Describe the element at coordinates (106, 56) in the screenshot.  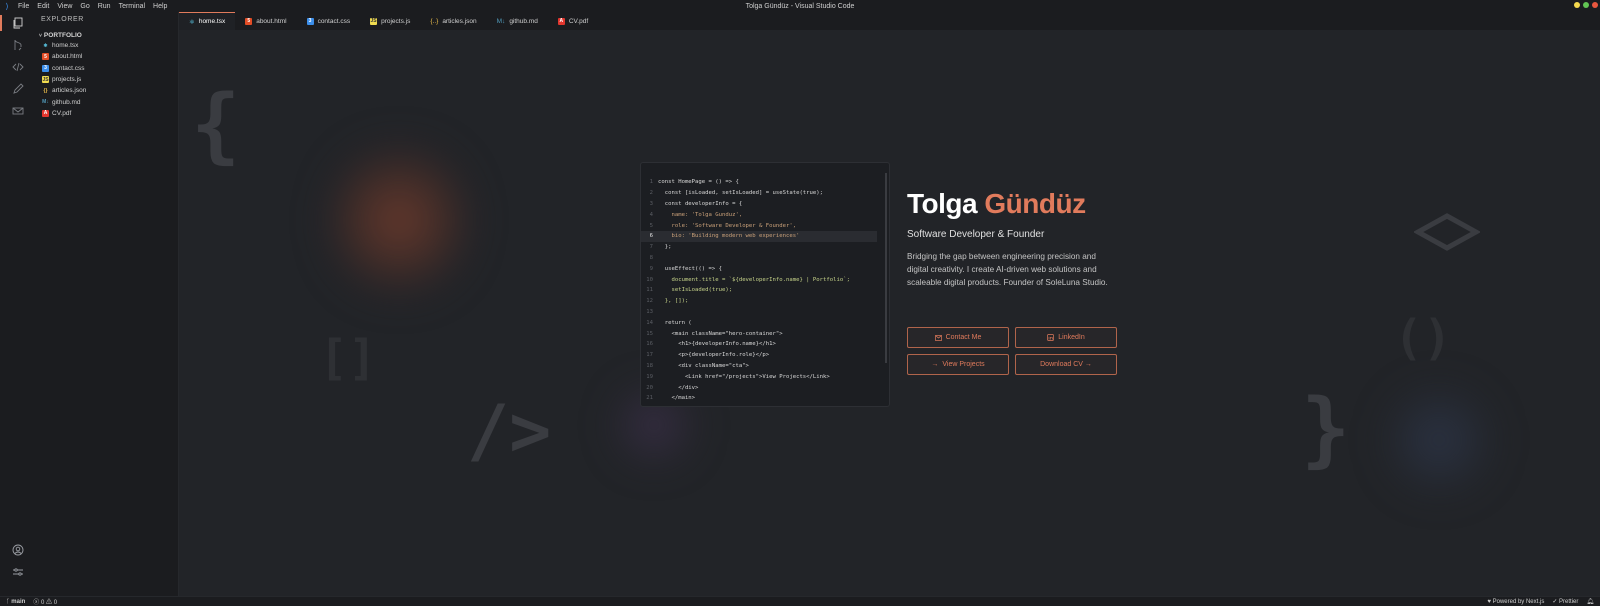
I see `file-about-html: 5 about.html` at that location.